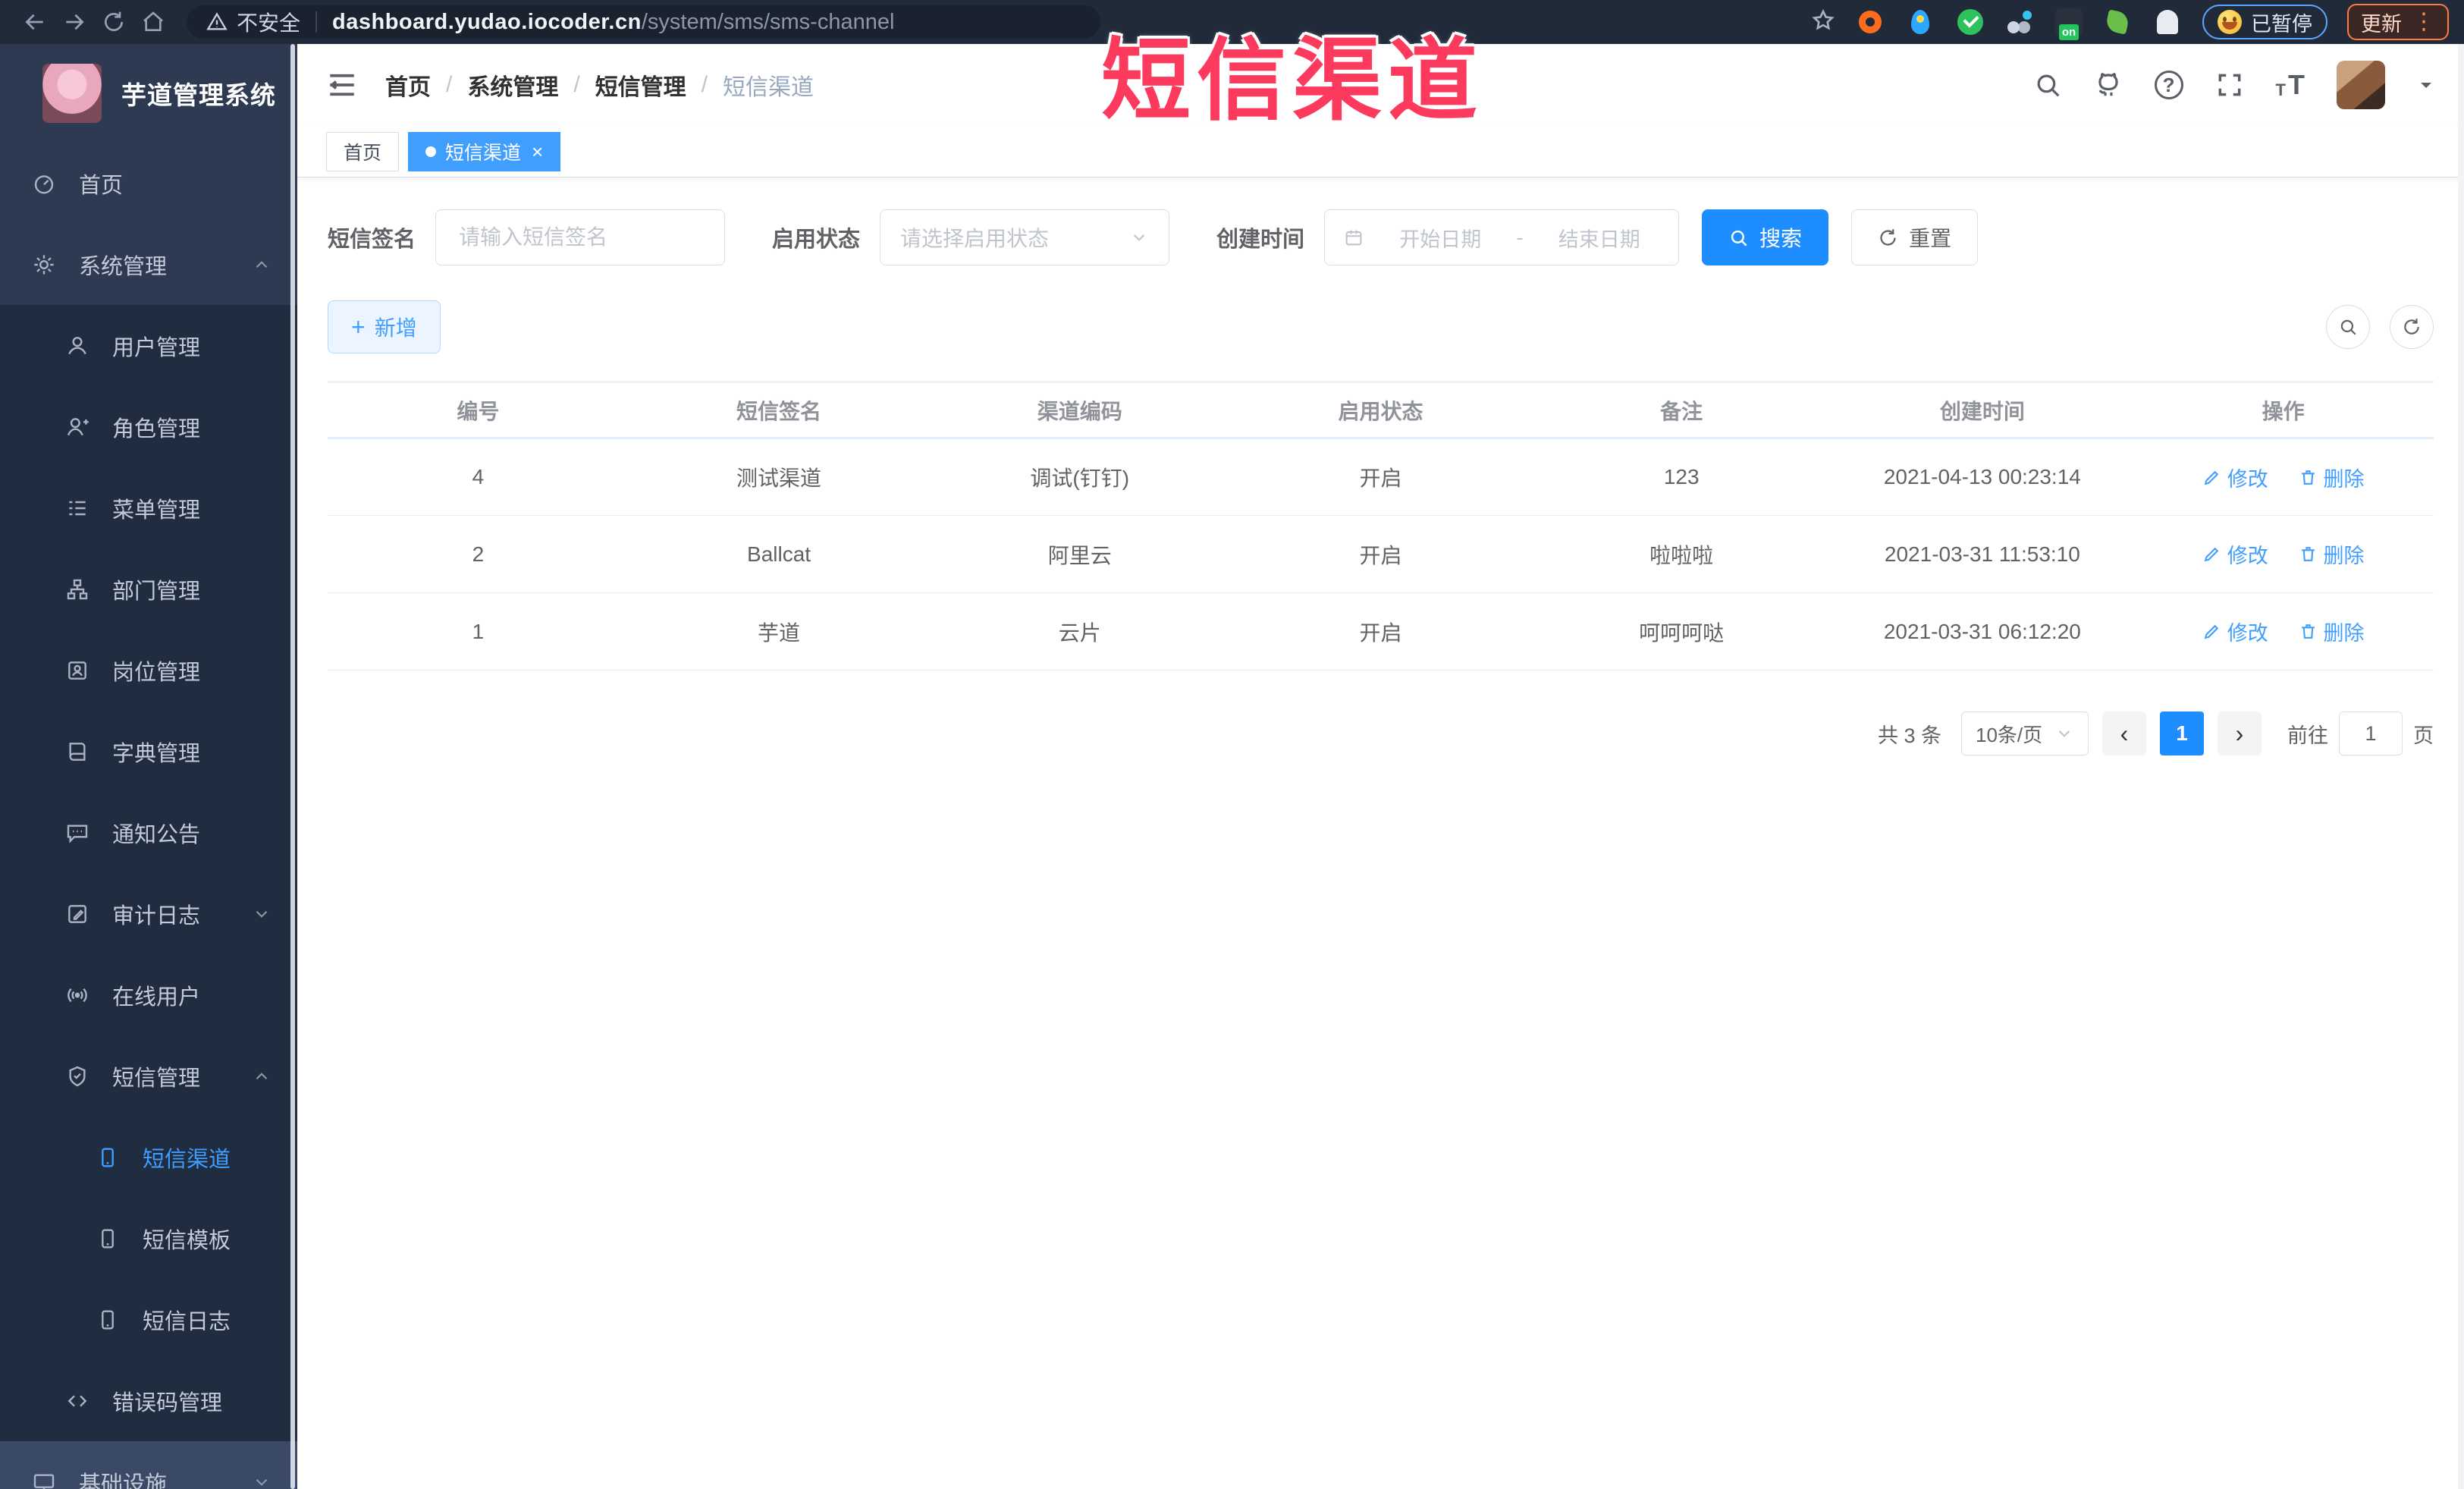  I want to click on cell-code: 调试(钉钉), so click(1080, 477).